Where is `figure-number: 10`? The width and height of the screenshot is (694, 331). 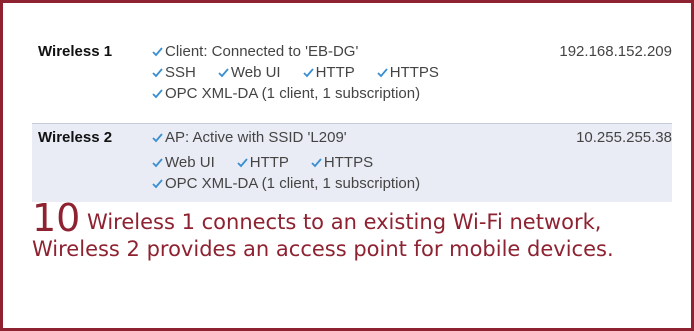 figure-number: 10 is located at coordinates (56, 218).